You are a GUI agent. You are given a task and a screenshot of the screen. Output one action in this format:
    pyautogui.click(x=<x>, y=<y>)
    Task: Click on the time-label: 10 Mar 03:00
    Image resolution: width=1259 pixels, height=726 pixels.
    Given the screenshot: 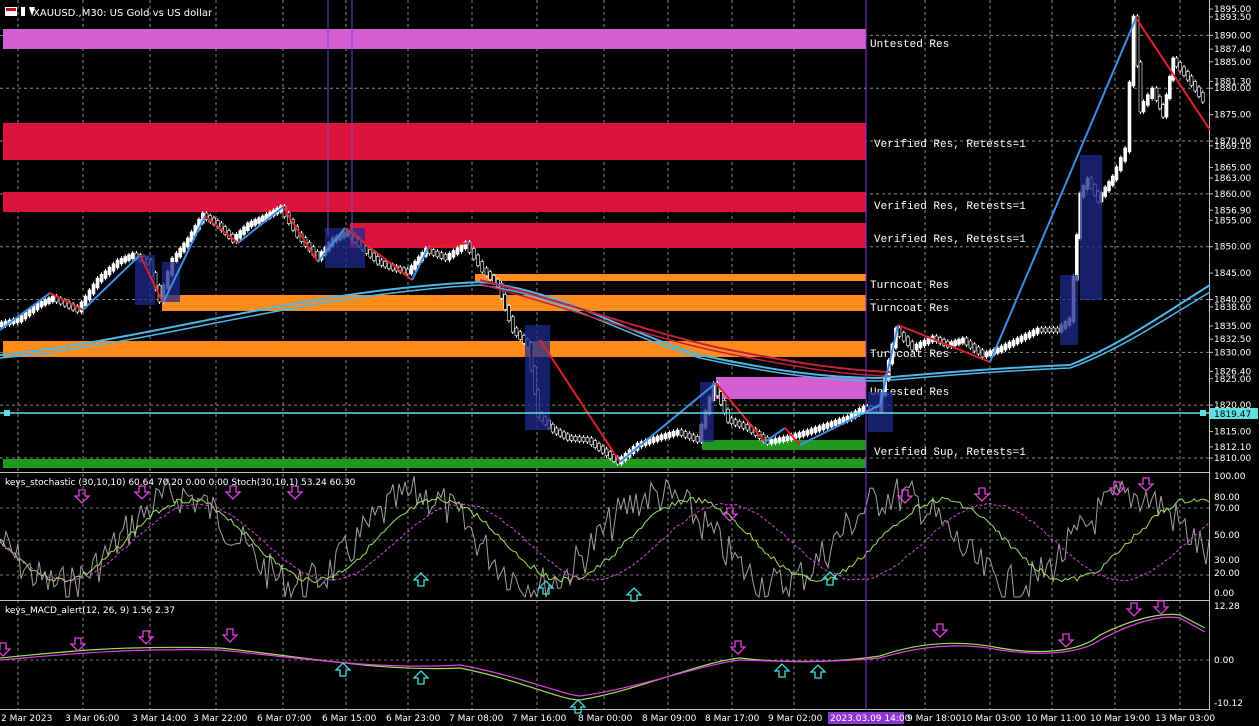 What is the action you would take?
    pyautogui.click(x=991, y=719)
    